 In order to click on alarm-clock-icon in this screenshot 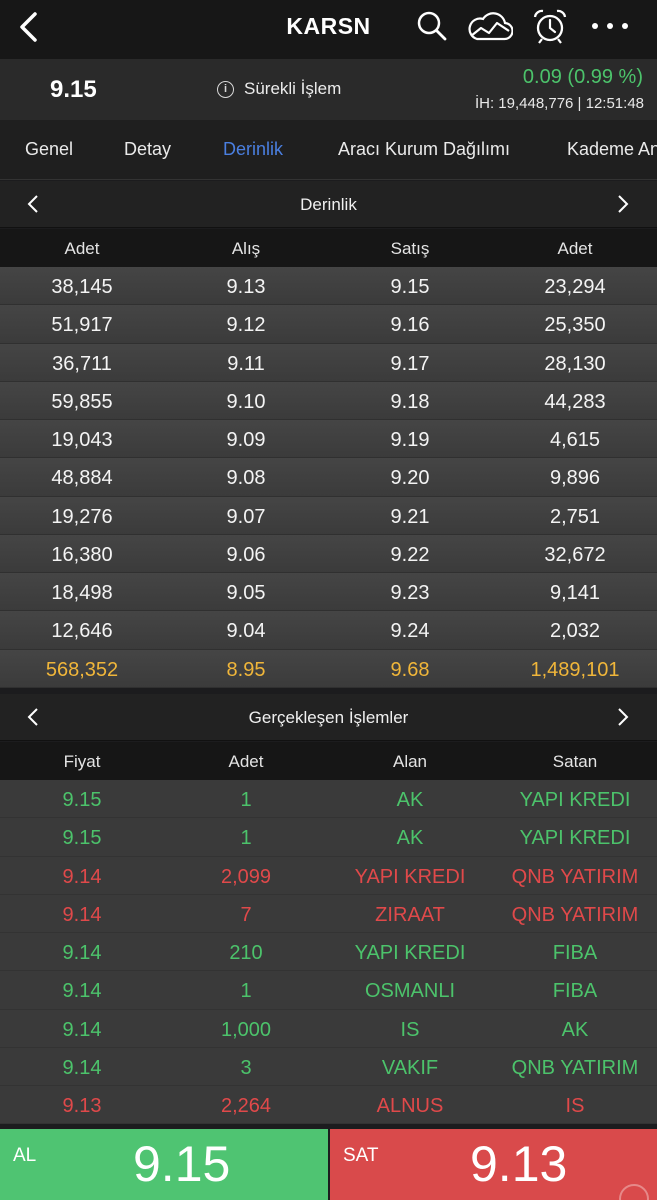, I will do `click(550, 26)`.